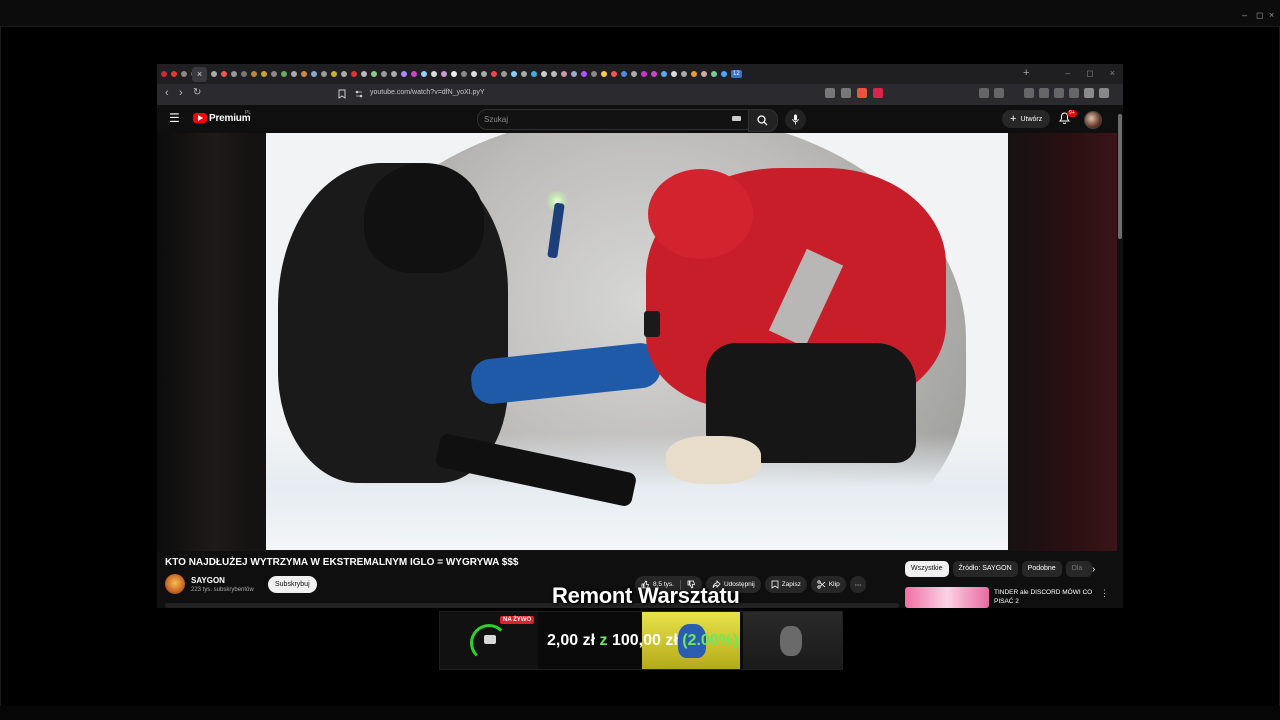 This screenshot has width=1280, height=720. What do you see at coordinates (292, 584) in the screenshot?
I see `subscribe-button: Subskrybuj` at bounding box center [292, 584].